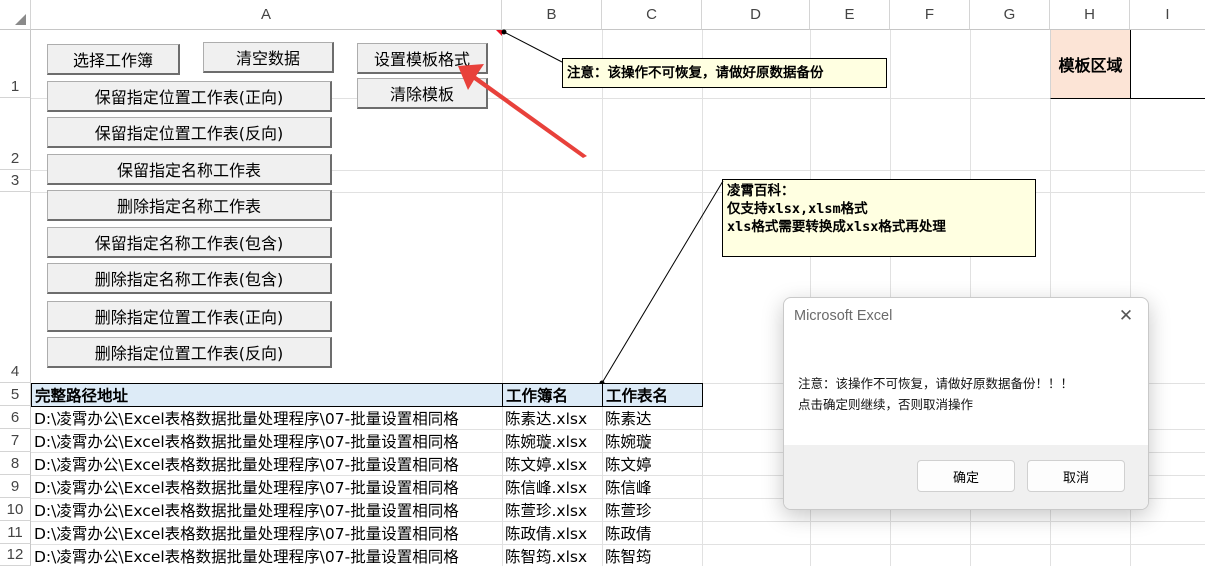  What do you see at coordinates (552, 464) in the screenshot?
I see `cell-book: 陈文婷.xlsx` at bounding box center [552, 464].